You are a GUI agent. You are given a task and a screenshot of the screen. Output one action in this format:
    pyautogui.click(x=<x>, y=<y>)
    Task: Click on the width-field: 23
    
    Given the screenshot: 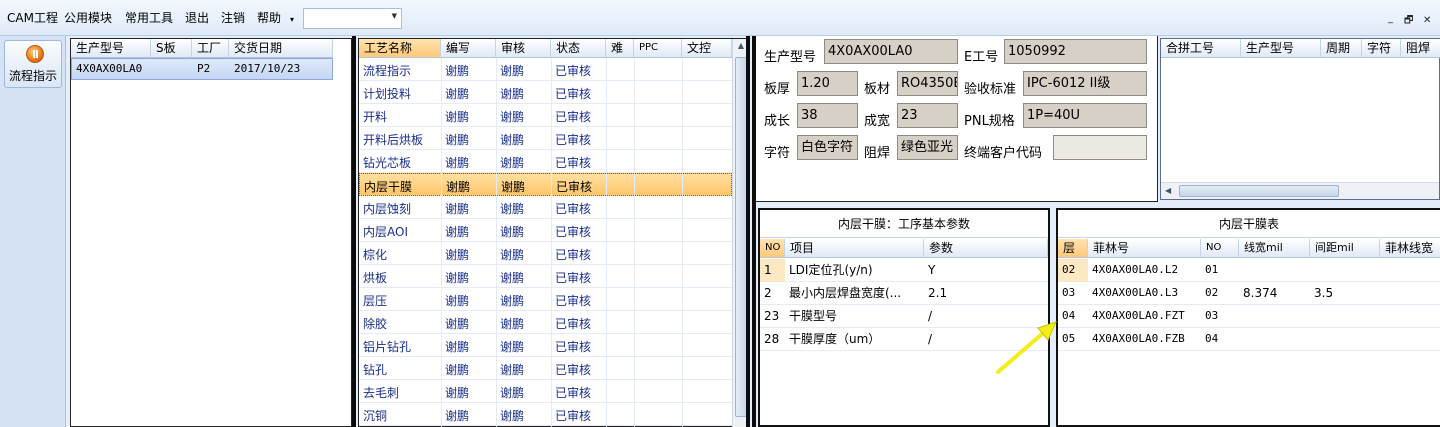 What is the action you would take?
    pyautogui.click(x=927, y=115)
    